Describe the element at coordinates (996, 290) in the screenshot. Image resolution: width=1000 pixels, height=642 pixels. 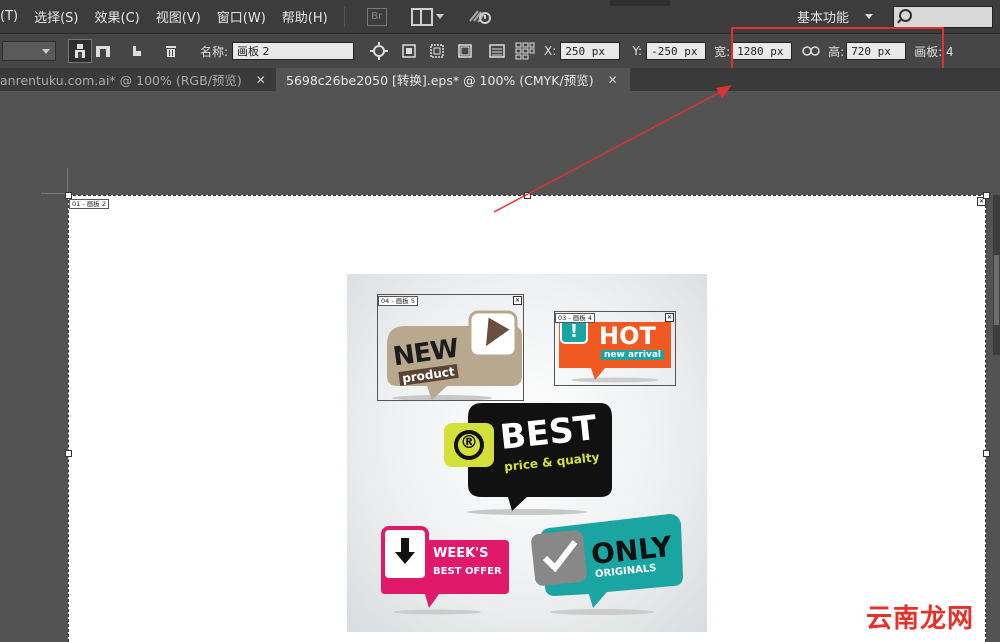
I see `scrollbar-thumb` at that location.